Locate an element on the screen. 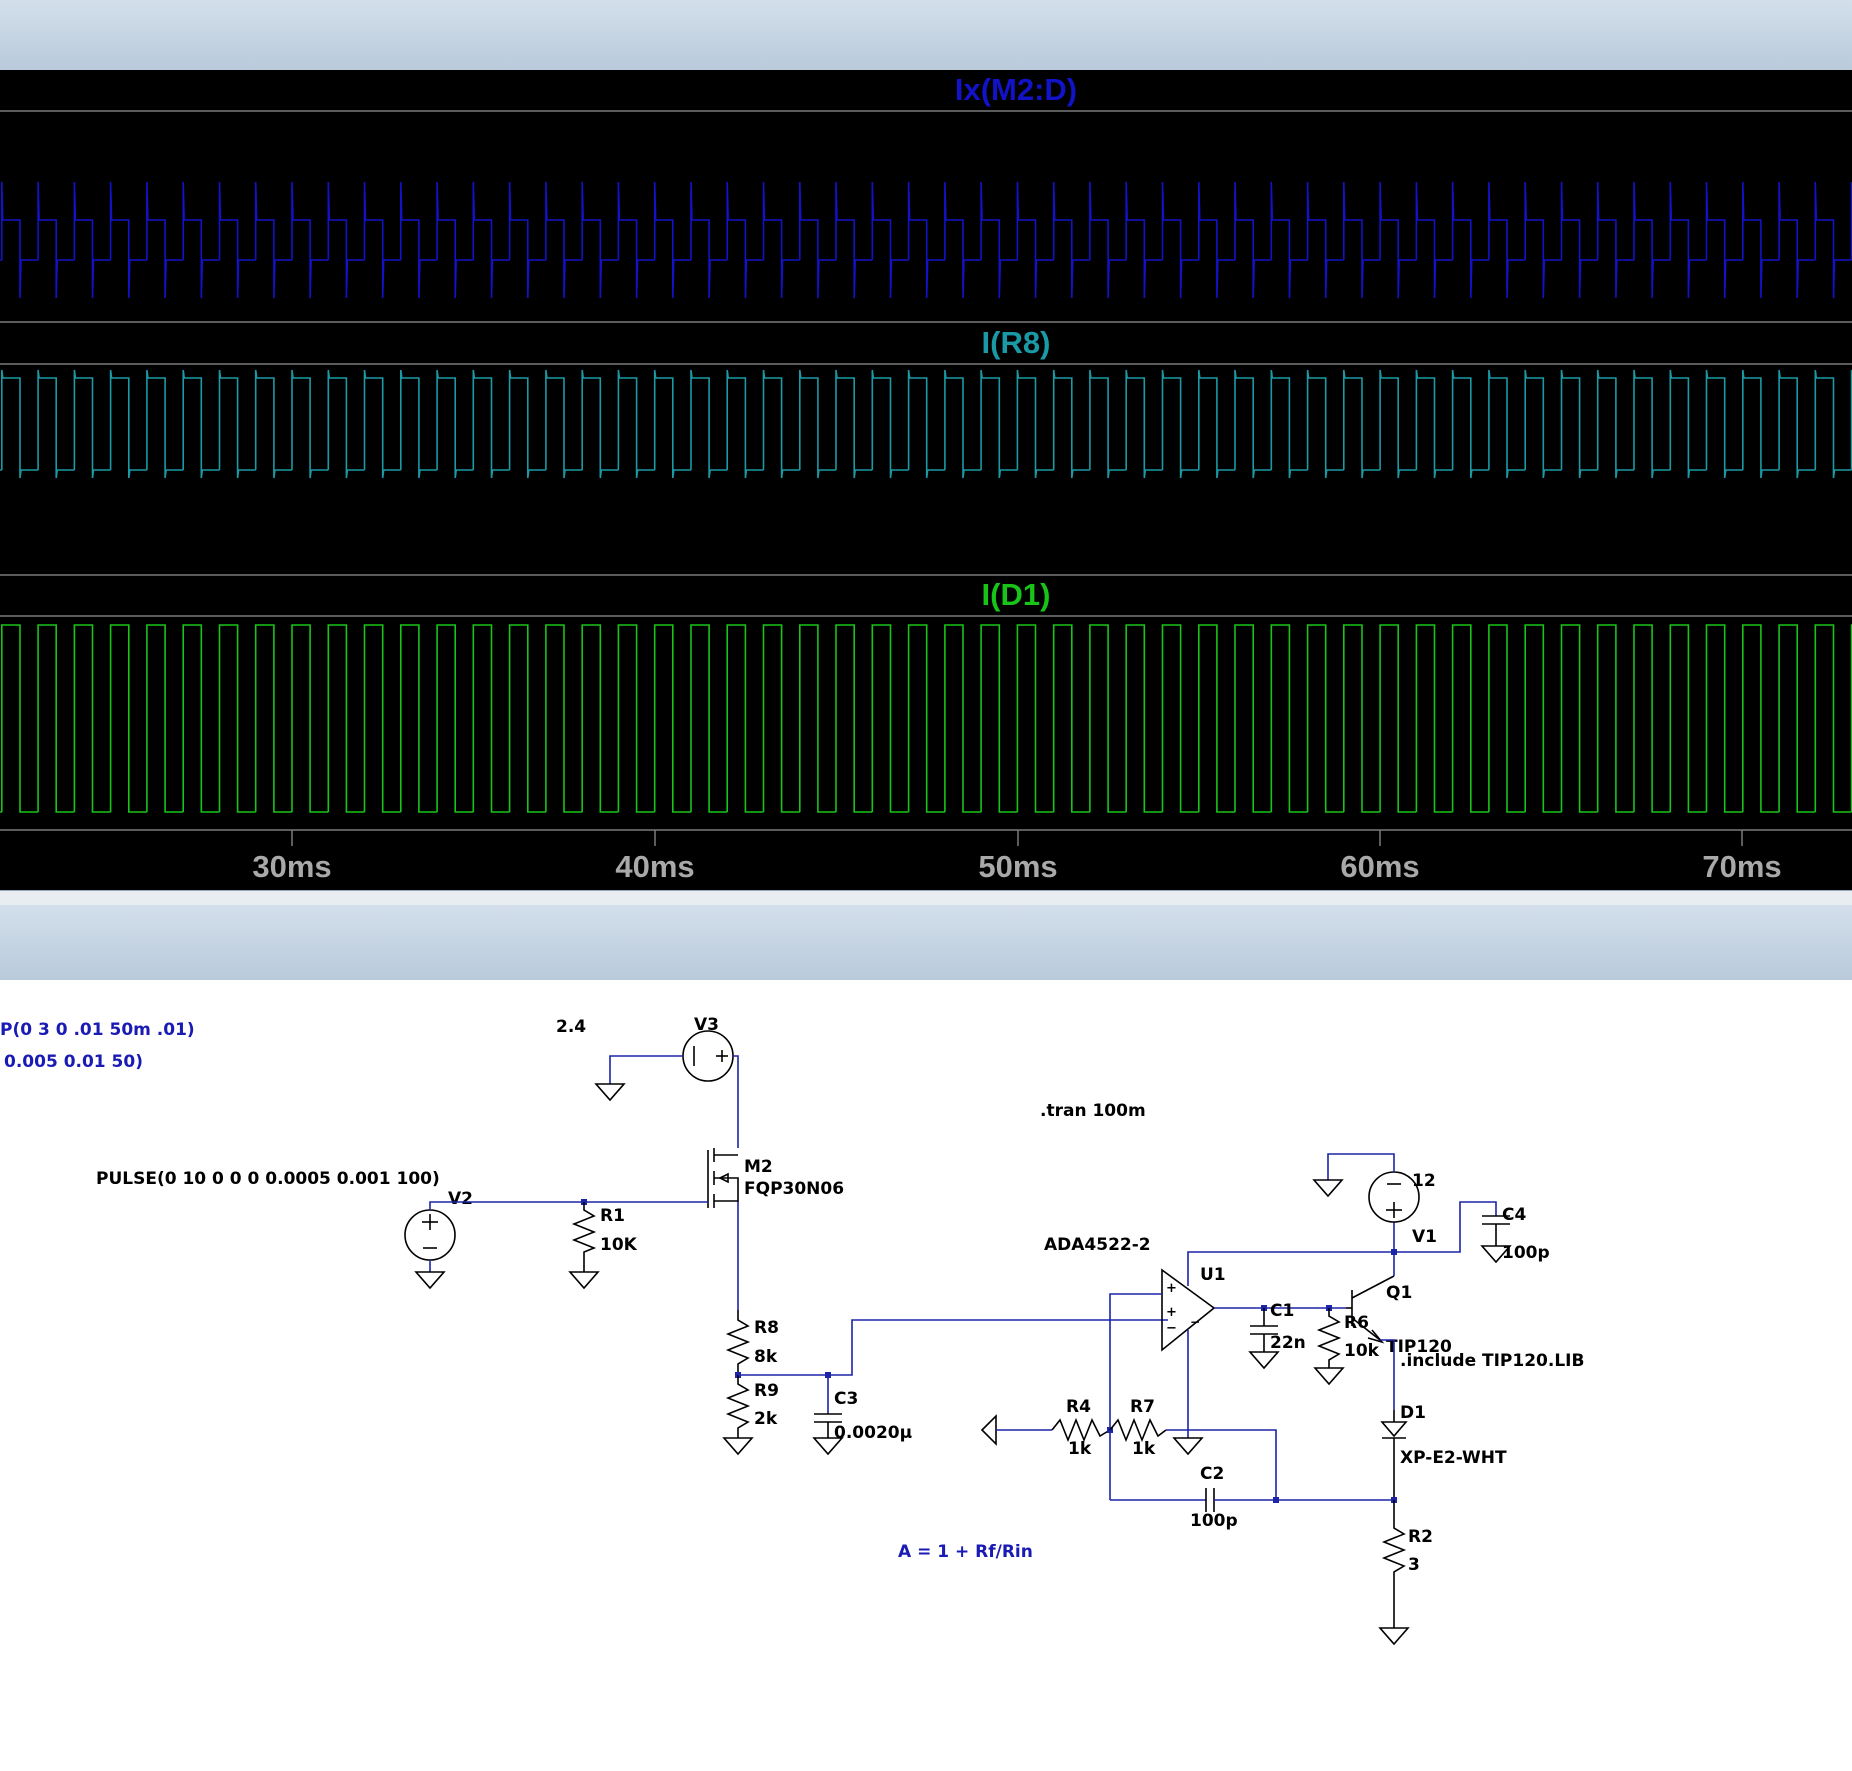  d1-model: XP-E2-WHT is located at coordinates (1453, 1458).